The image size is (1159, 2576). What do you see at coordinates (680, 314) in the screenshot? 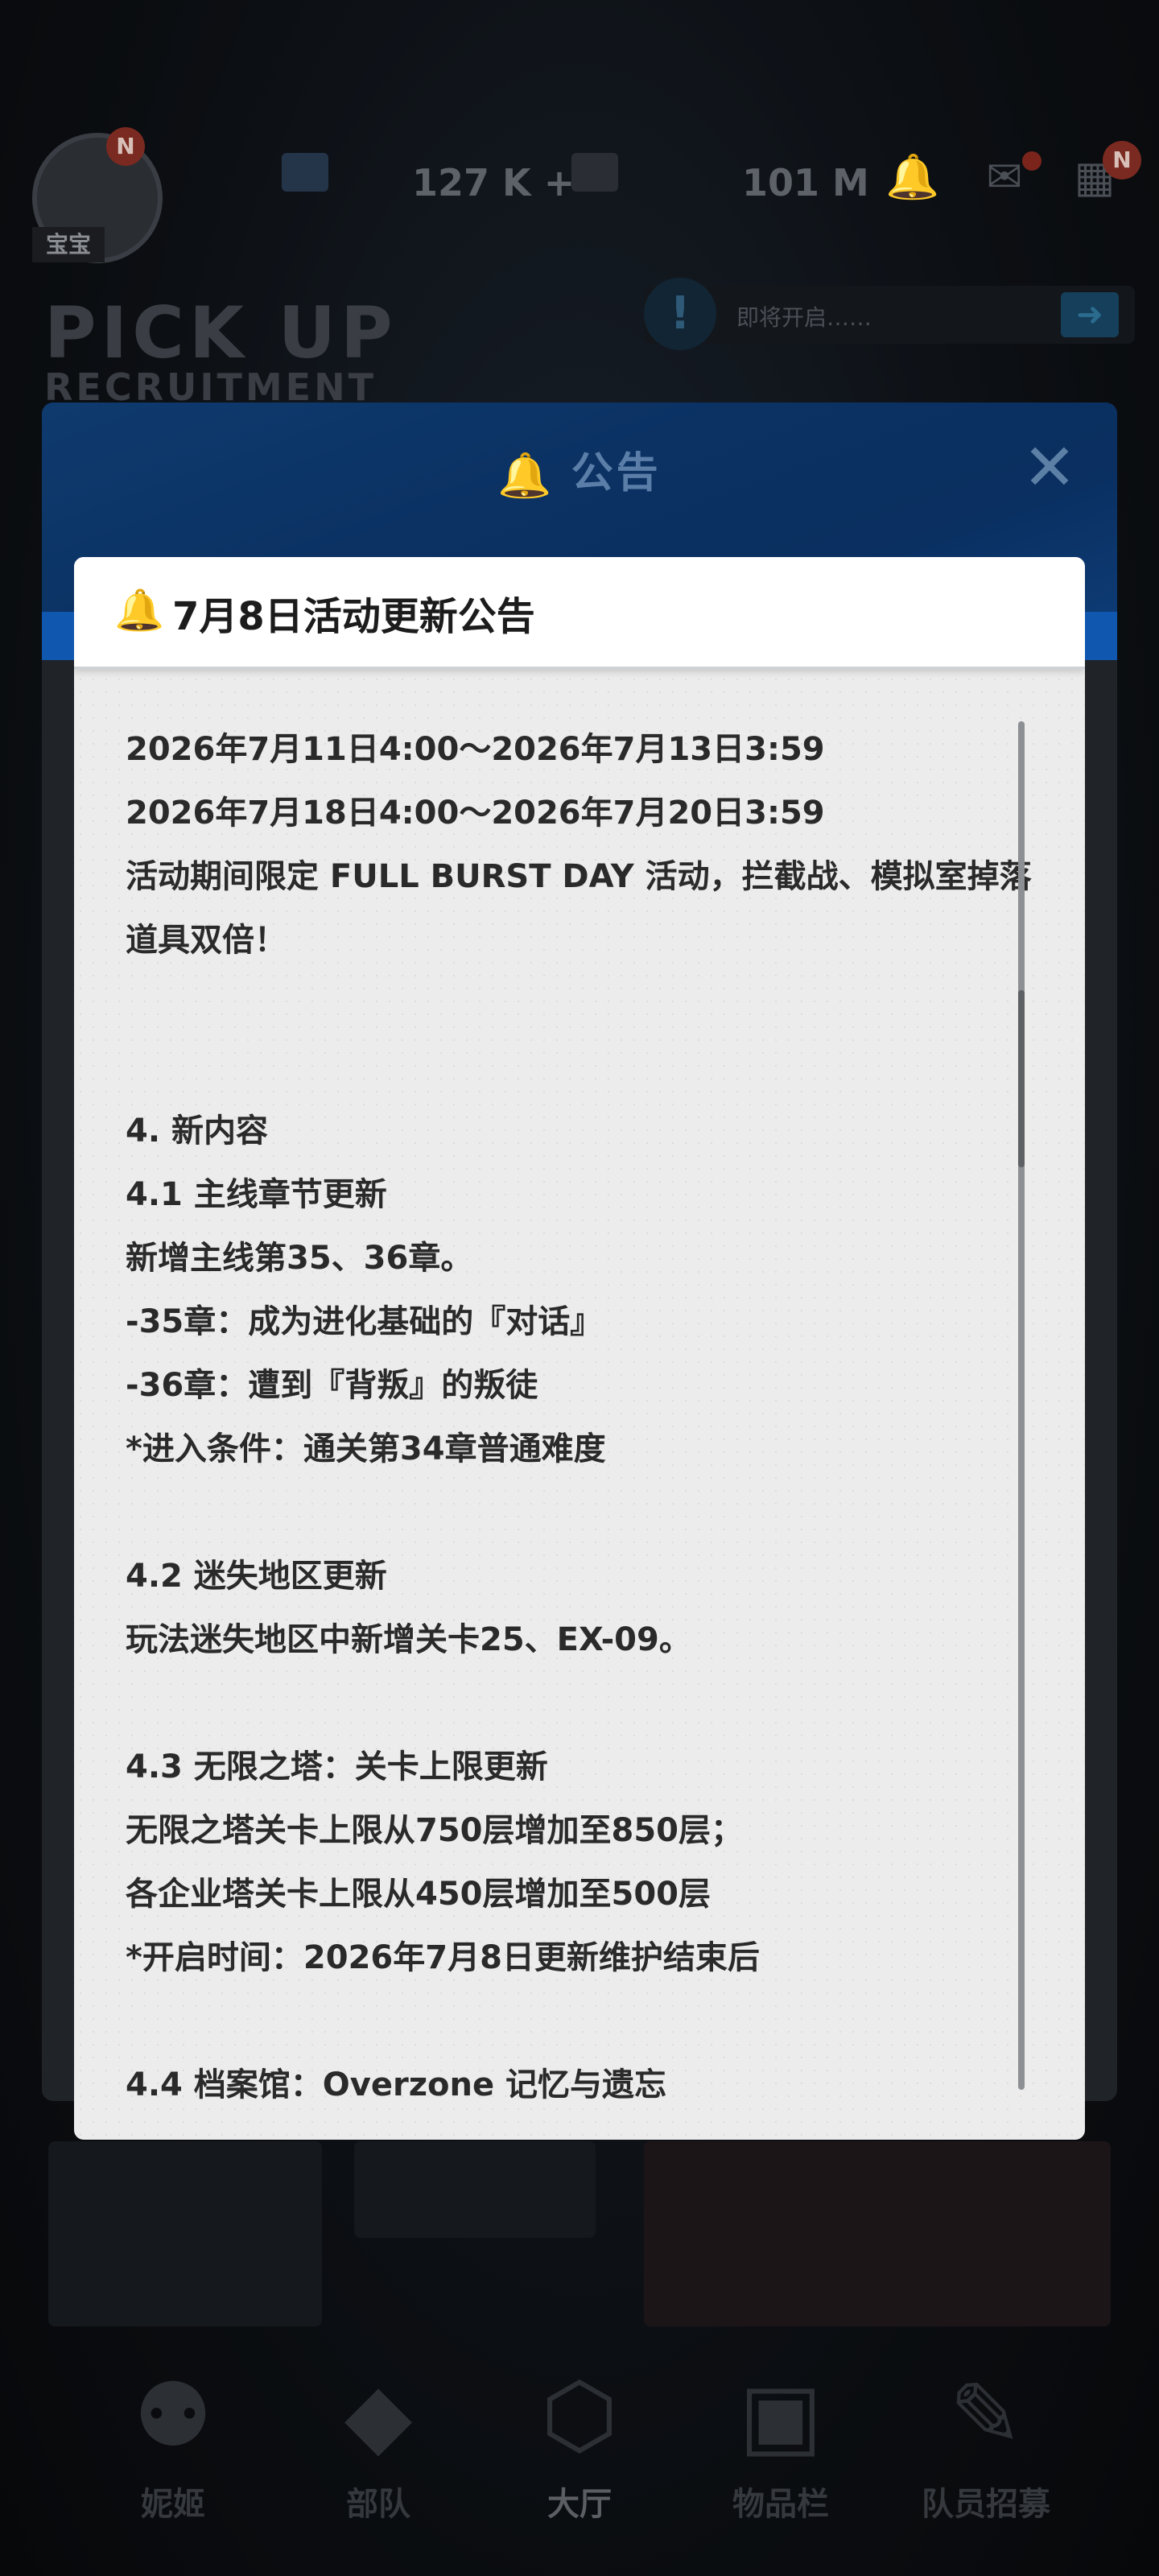
I see `alert-icon: !` at bounding box center [680, 314].